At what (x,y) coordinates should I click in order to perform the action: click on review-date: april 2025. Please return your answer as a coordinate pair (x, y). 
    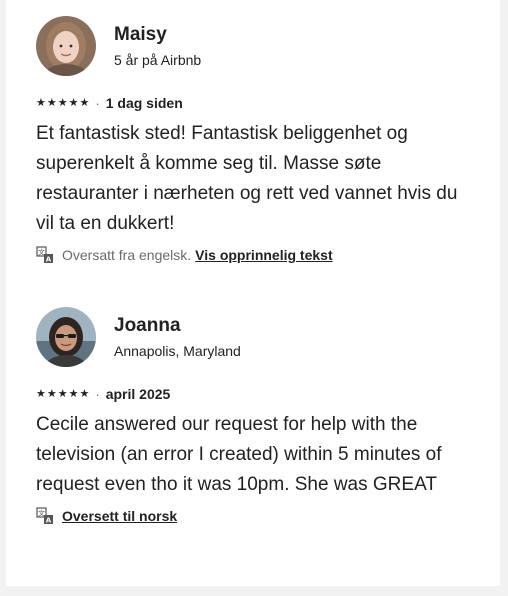
    Looking at the image, I should click on (138, 394).